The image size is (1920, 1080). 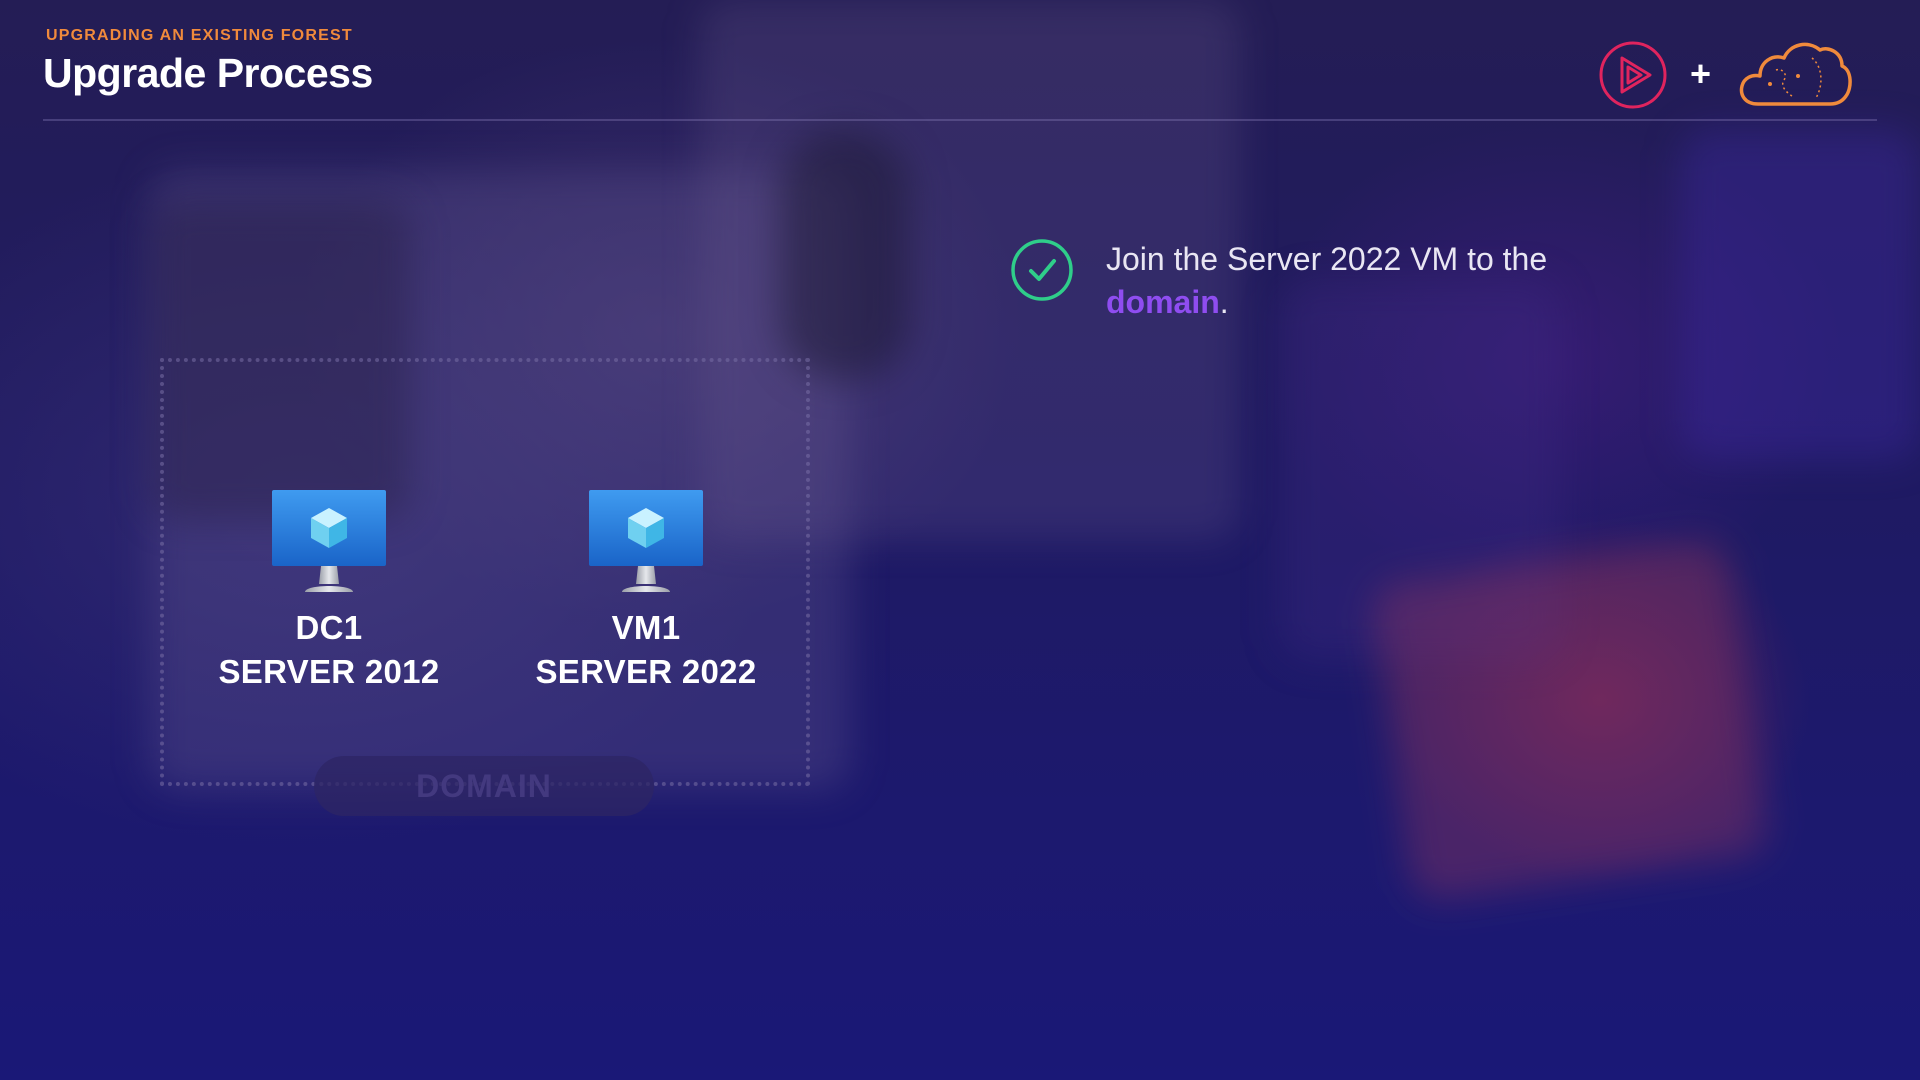 I want to click on pluralsight-logo-icon, so click(x=1633, y=75).